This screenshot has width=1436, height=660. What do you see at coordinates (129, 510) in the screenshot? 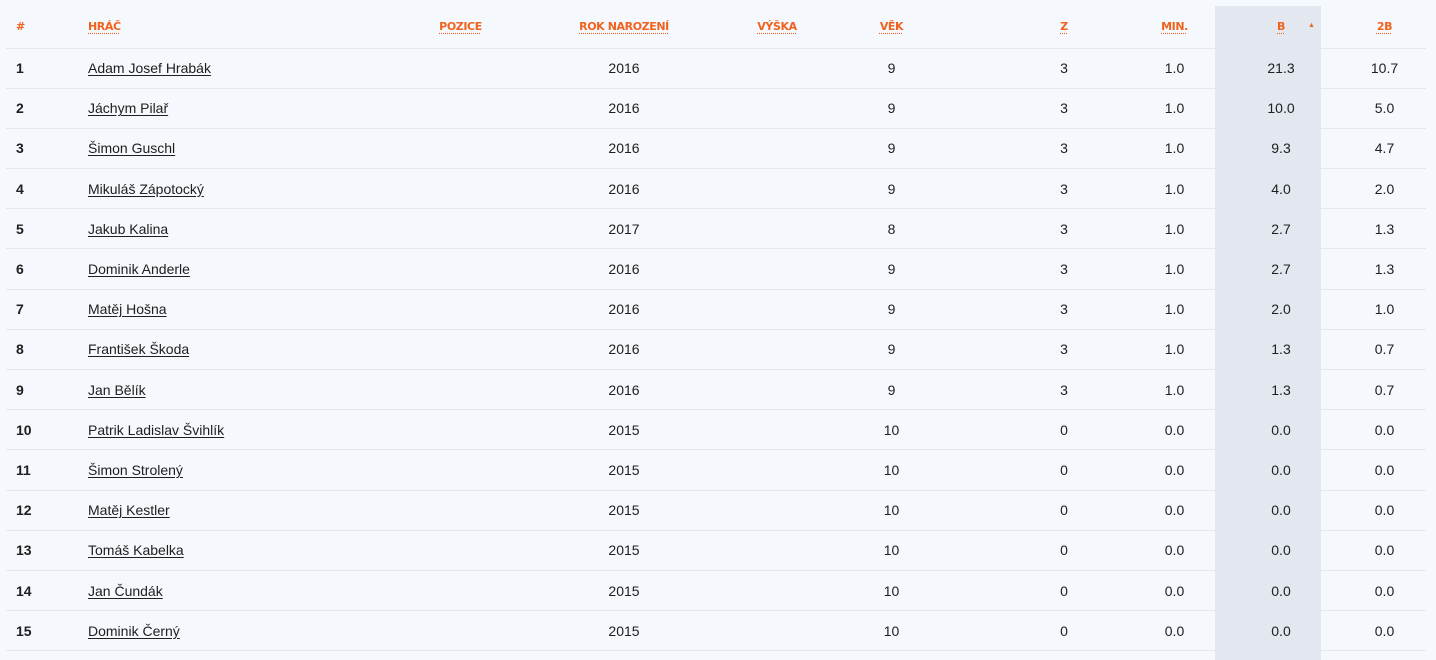
I see `player-link: Matěj Kestler` at bounding box center [129, 510].